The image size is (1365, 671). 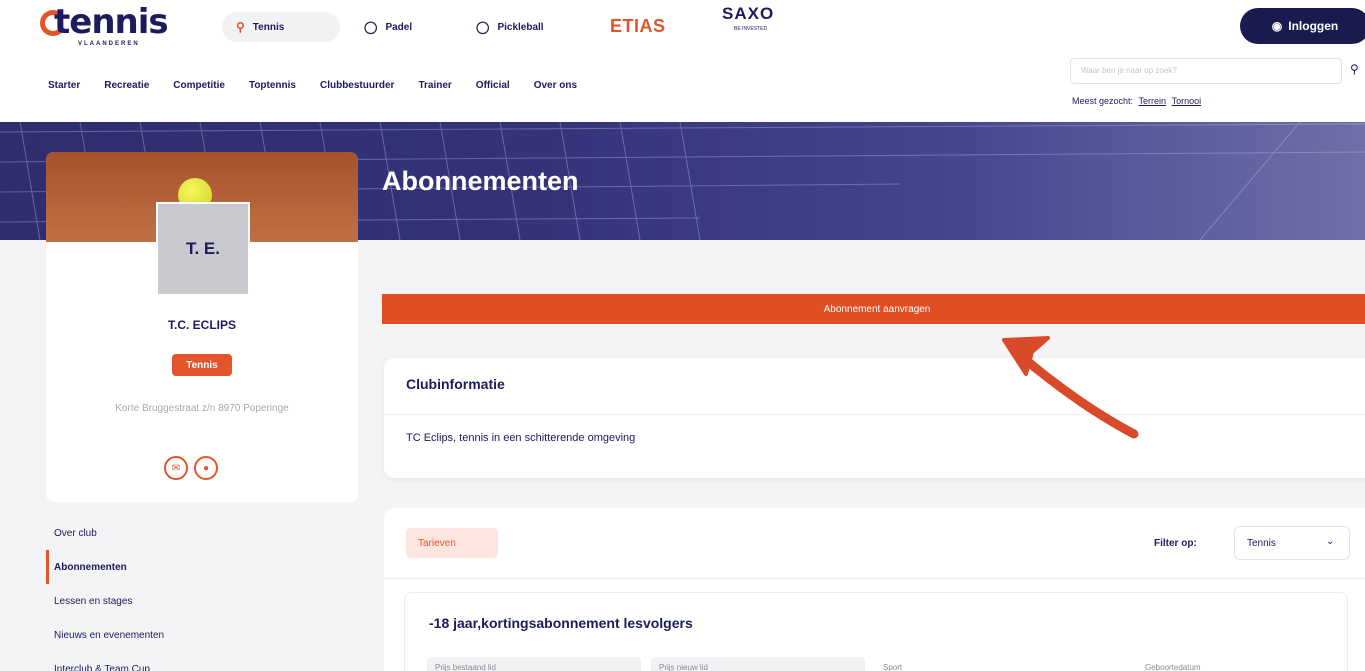 What do you see at coordinates (483, 27) in the screenshot?
I see `pickleball-icon: ◯` at bounding box center [483, 27].